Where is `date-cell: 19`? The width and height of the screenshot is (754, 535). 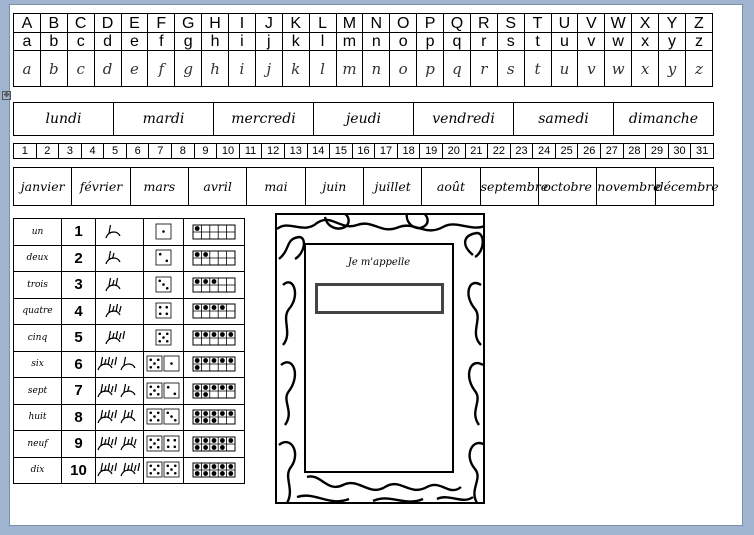
date-cell: 19 is located at coordinates (431, 151).